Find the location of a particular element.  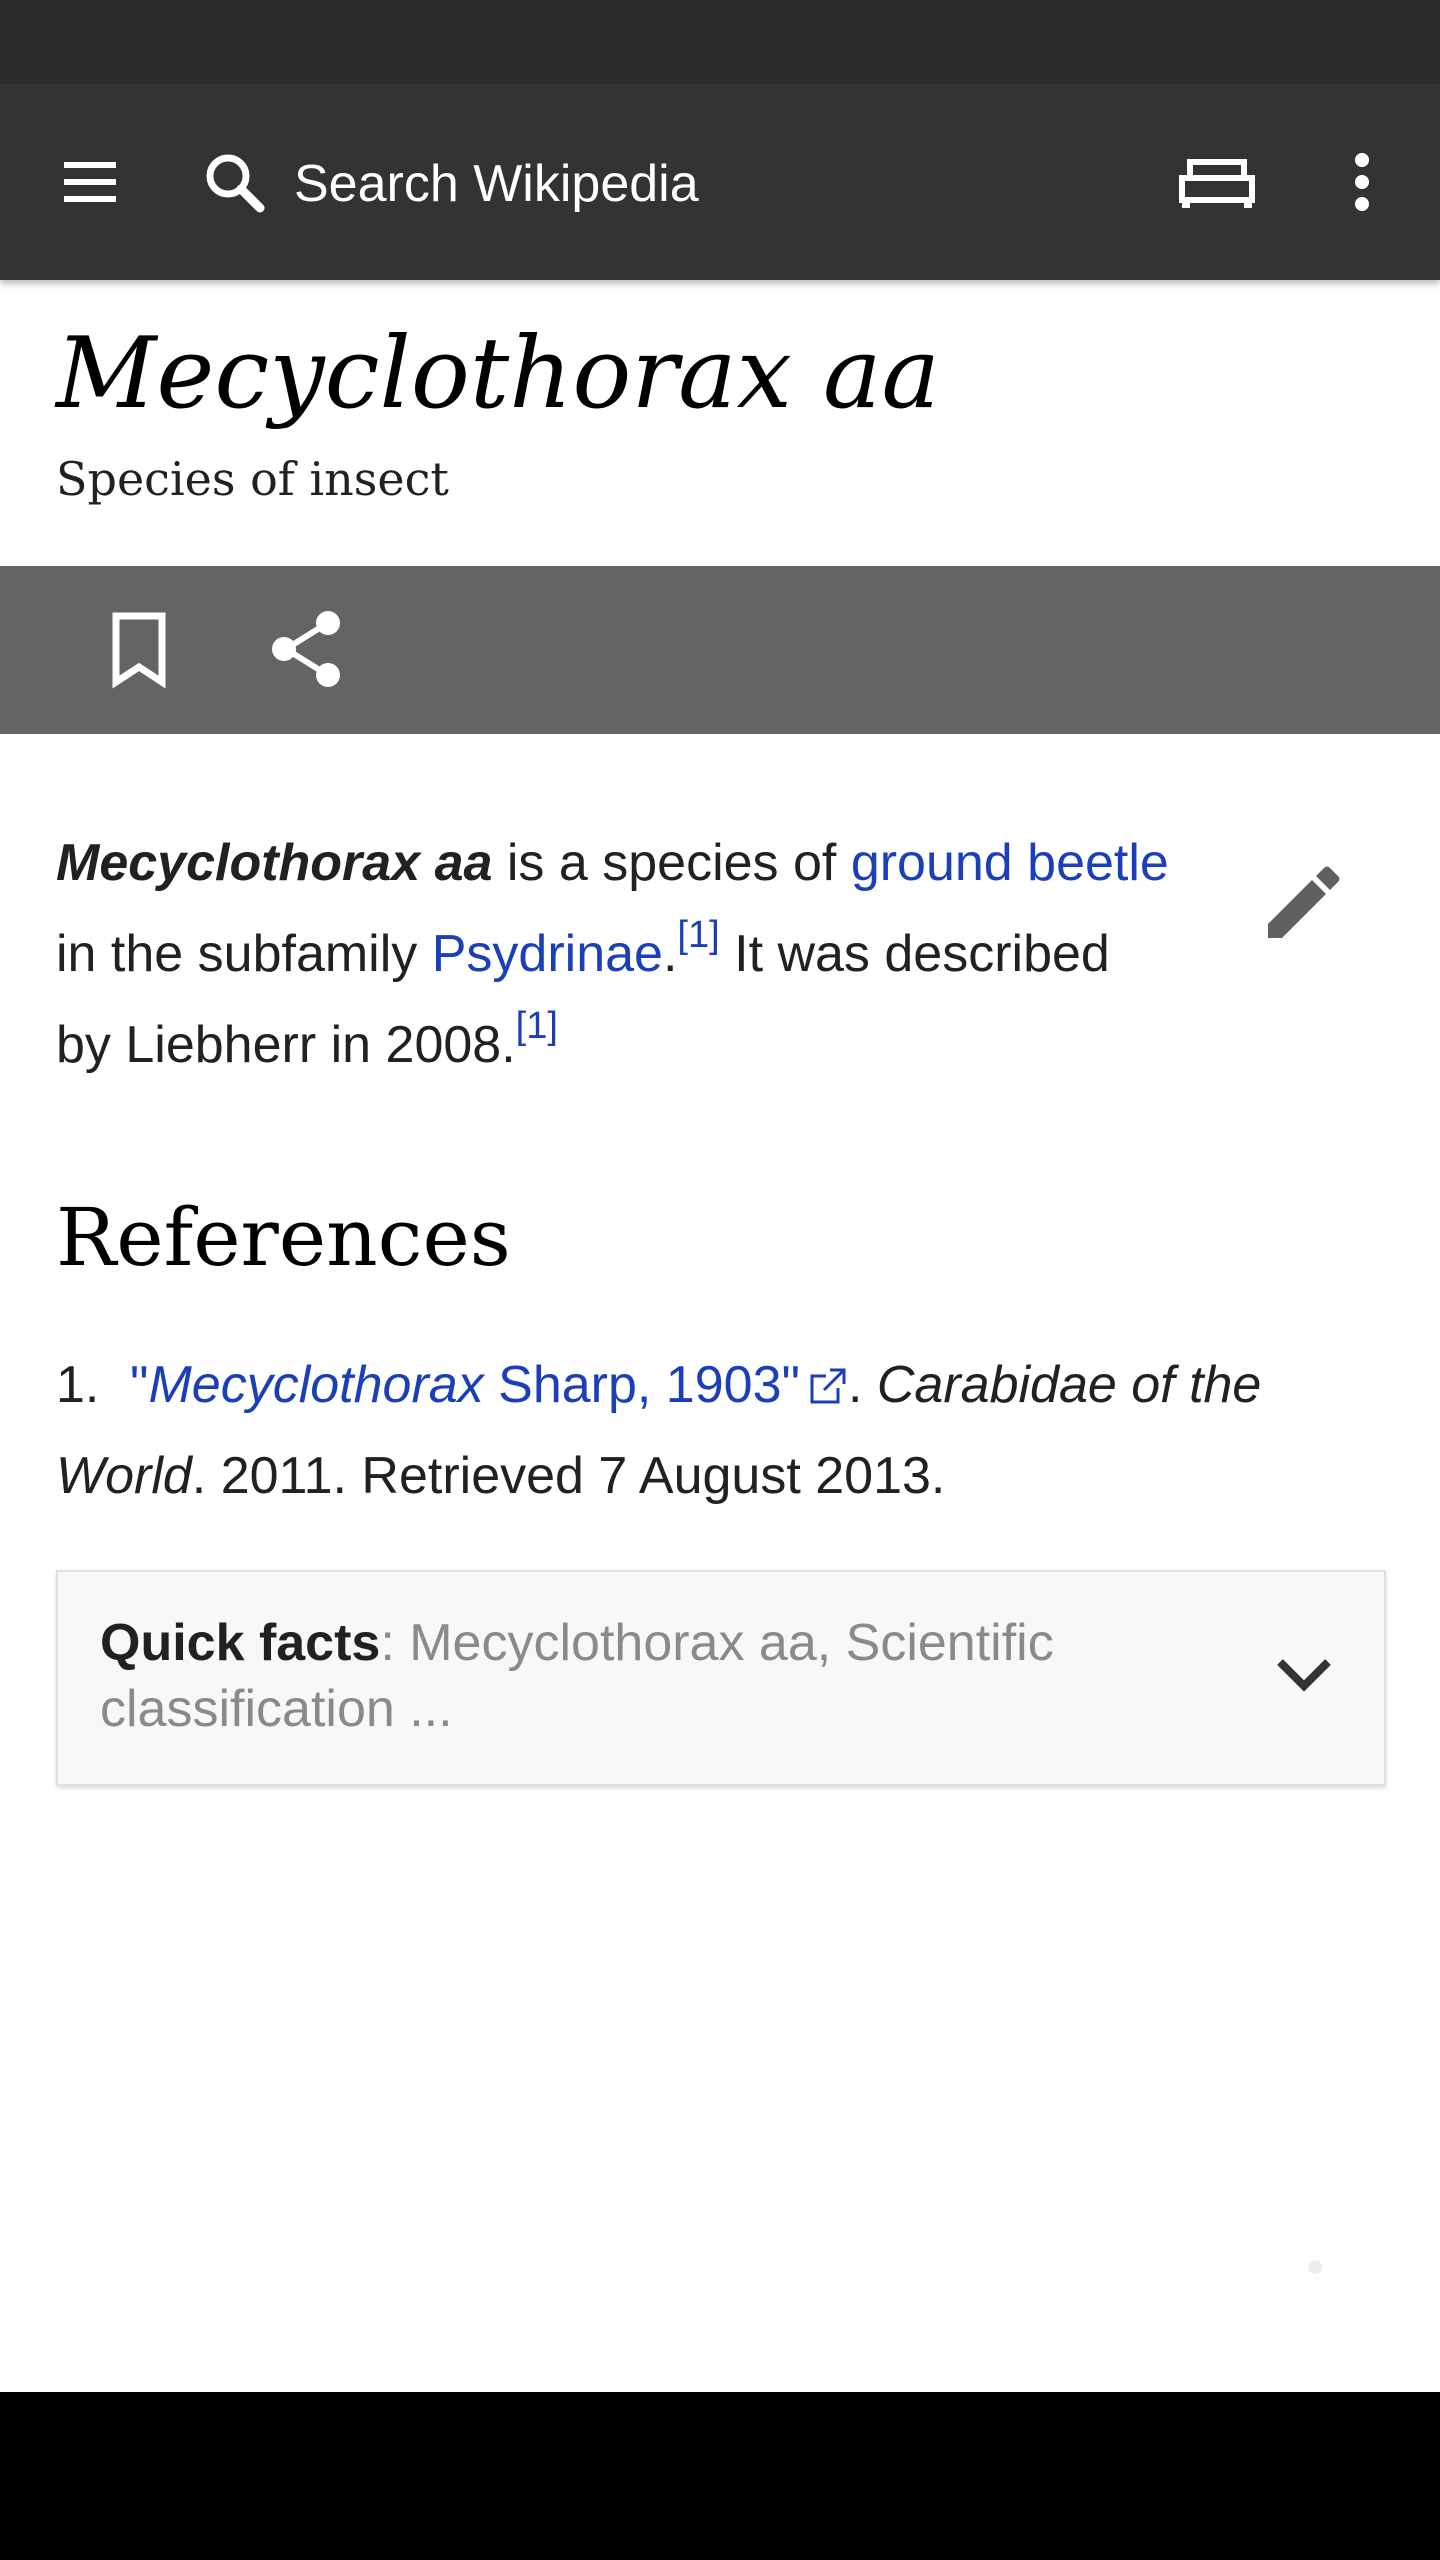

status-bar is located at coordinates (720, 42).